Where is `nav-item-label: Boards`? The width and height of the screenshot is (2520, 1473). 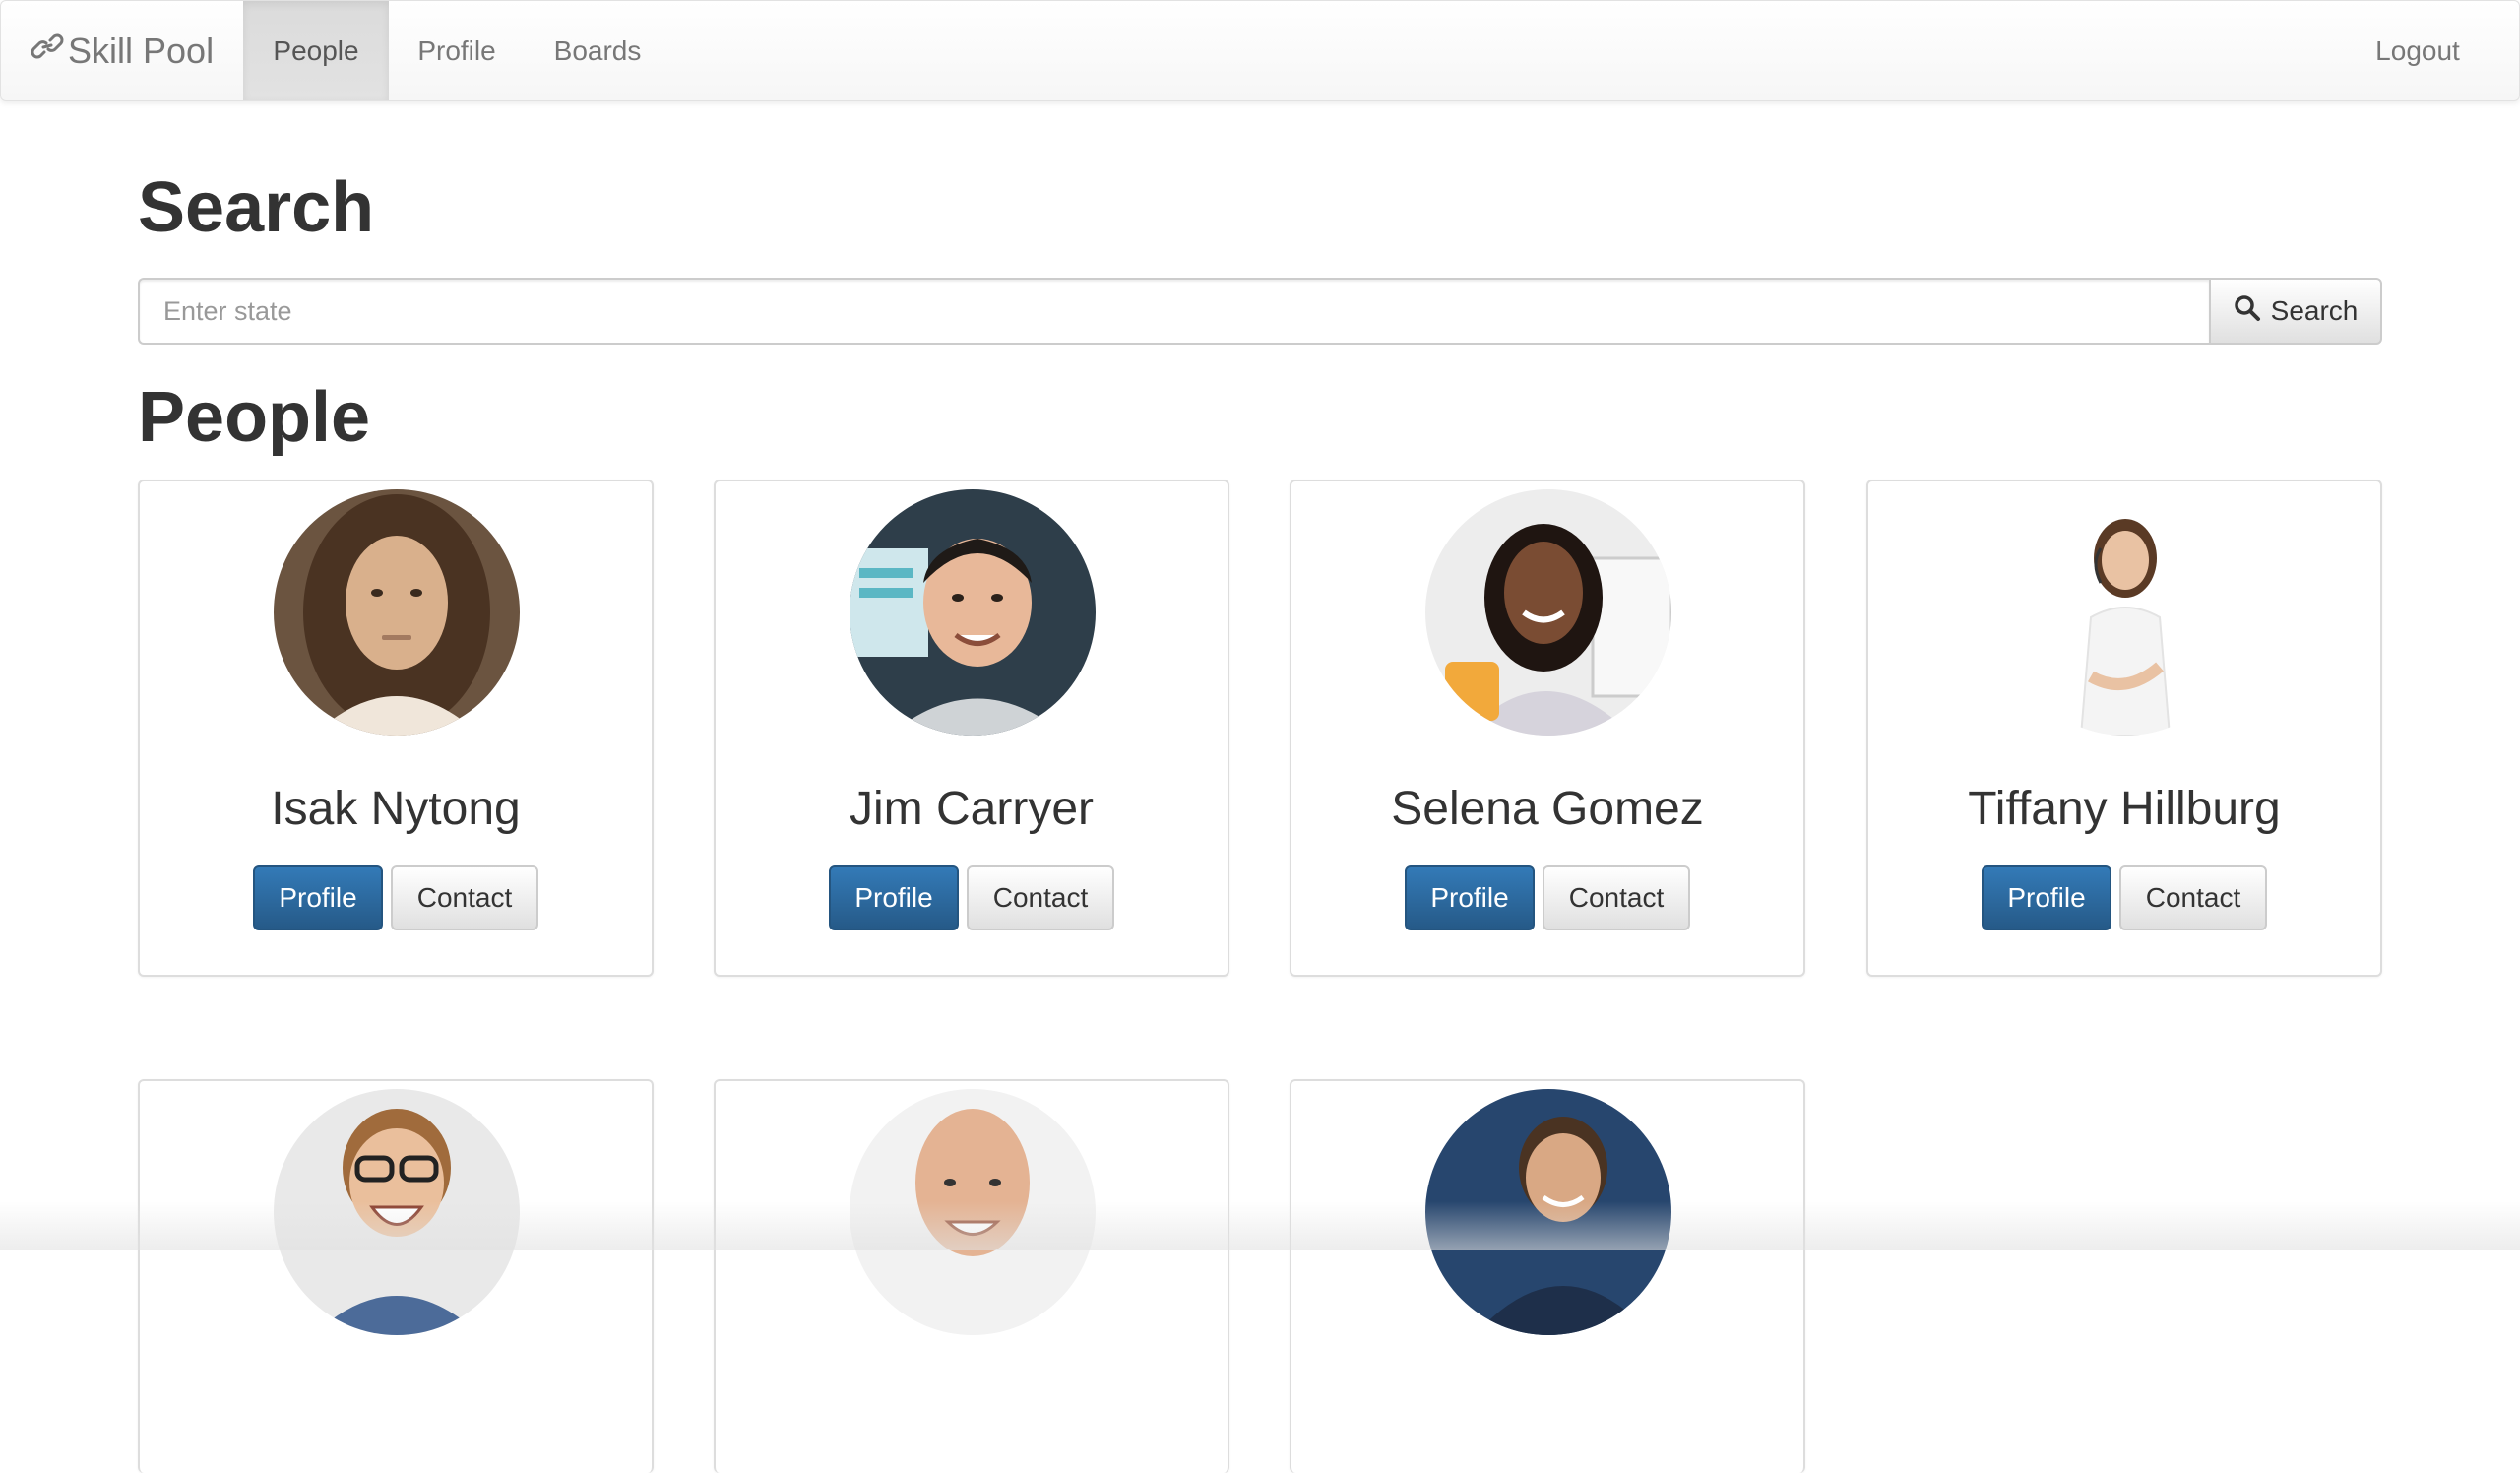 nav-item-label: Boards is located at coordinates (597, 50).